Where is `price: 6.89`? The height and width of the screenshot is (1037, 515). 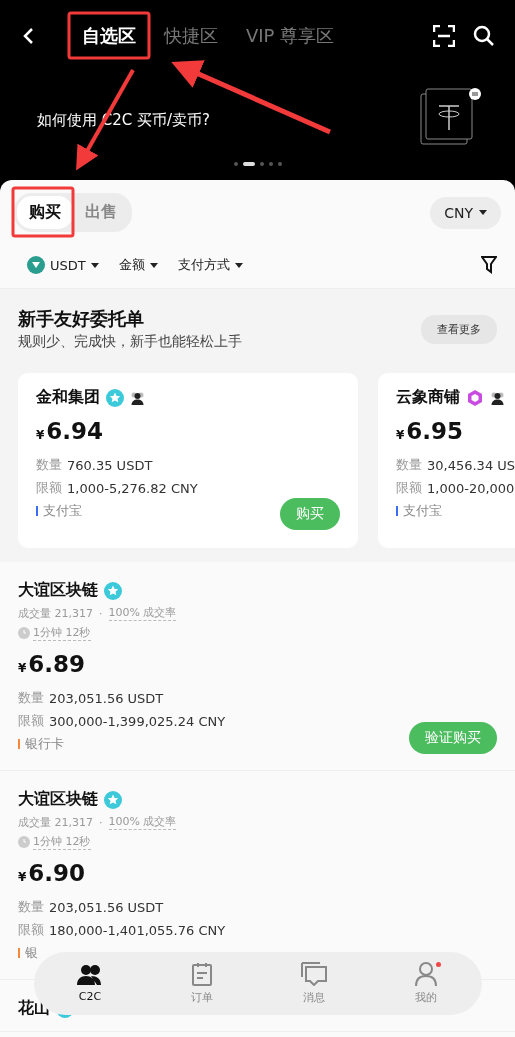
price: 6.89 is located at coordinates (57, 664).